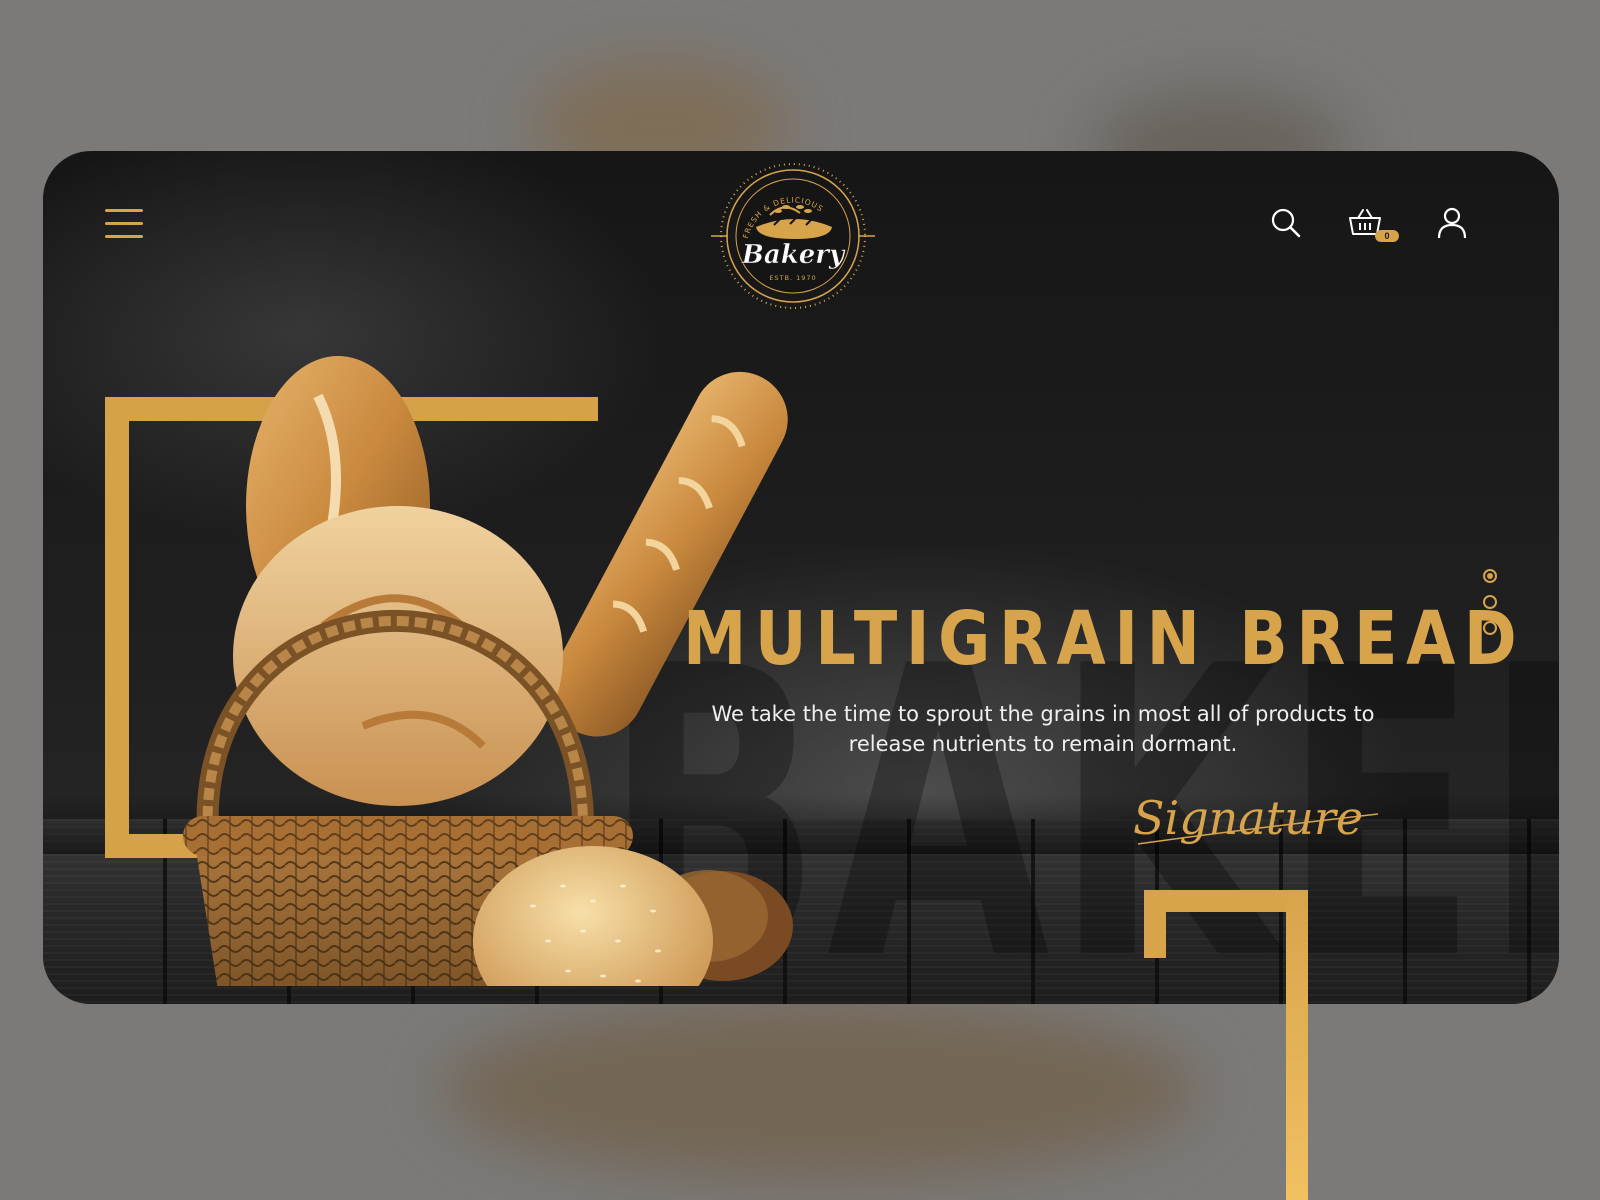 The width and height of the screenshot is (1600, 1200). Describe the element at coordinates (792, 278) in the screenshot. I see `svg-text: ESTB. 1970` at that location.